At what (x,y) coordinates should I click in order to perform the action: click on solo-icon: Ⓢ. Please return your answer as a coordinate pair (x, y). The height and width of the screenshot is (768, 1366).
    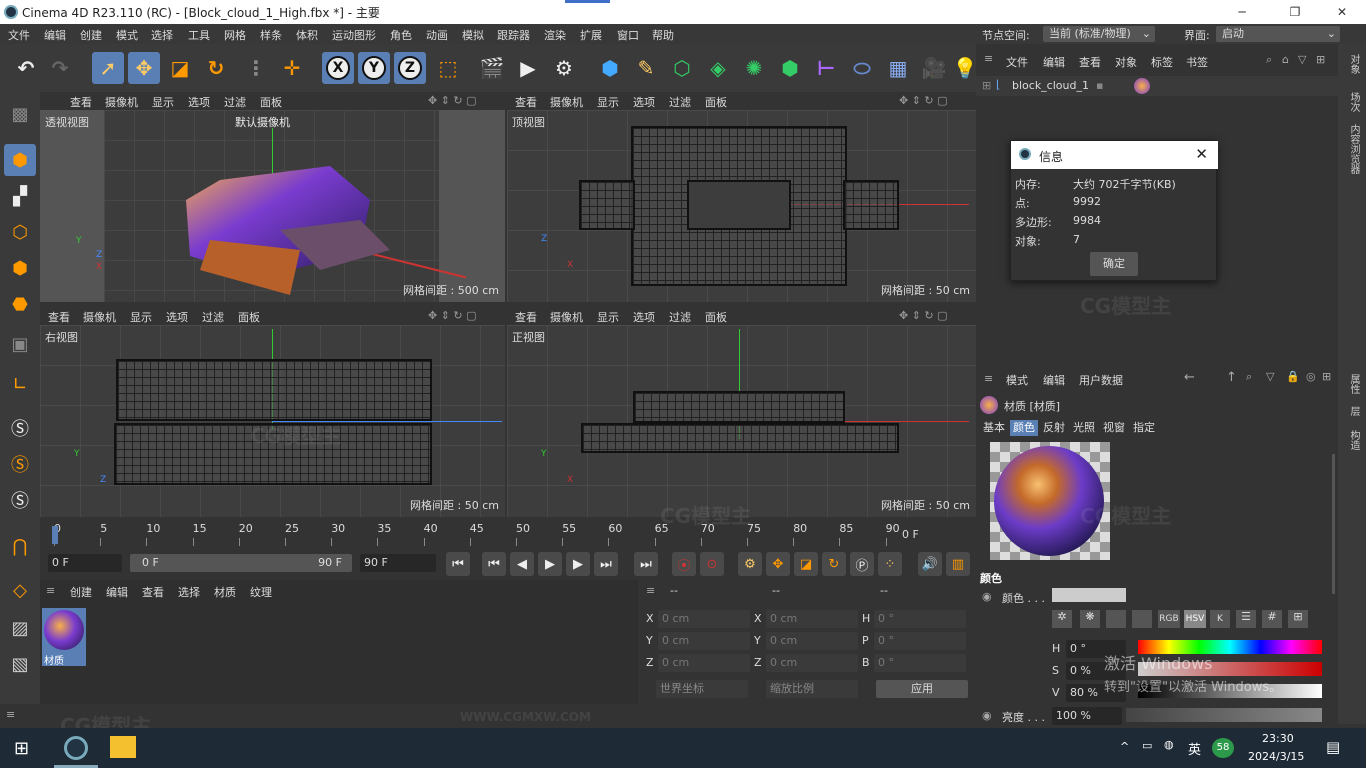
    Looking at the image, I should click on (20, 428).